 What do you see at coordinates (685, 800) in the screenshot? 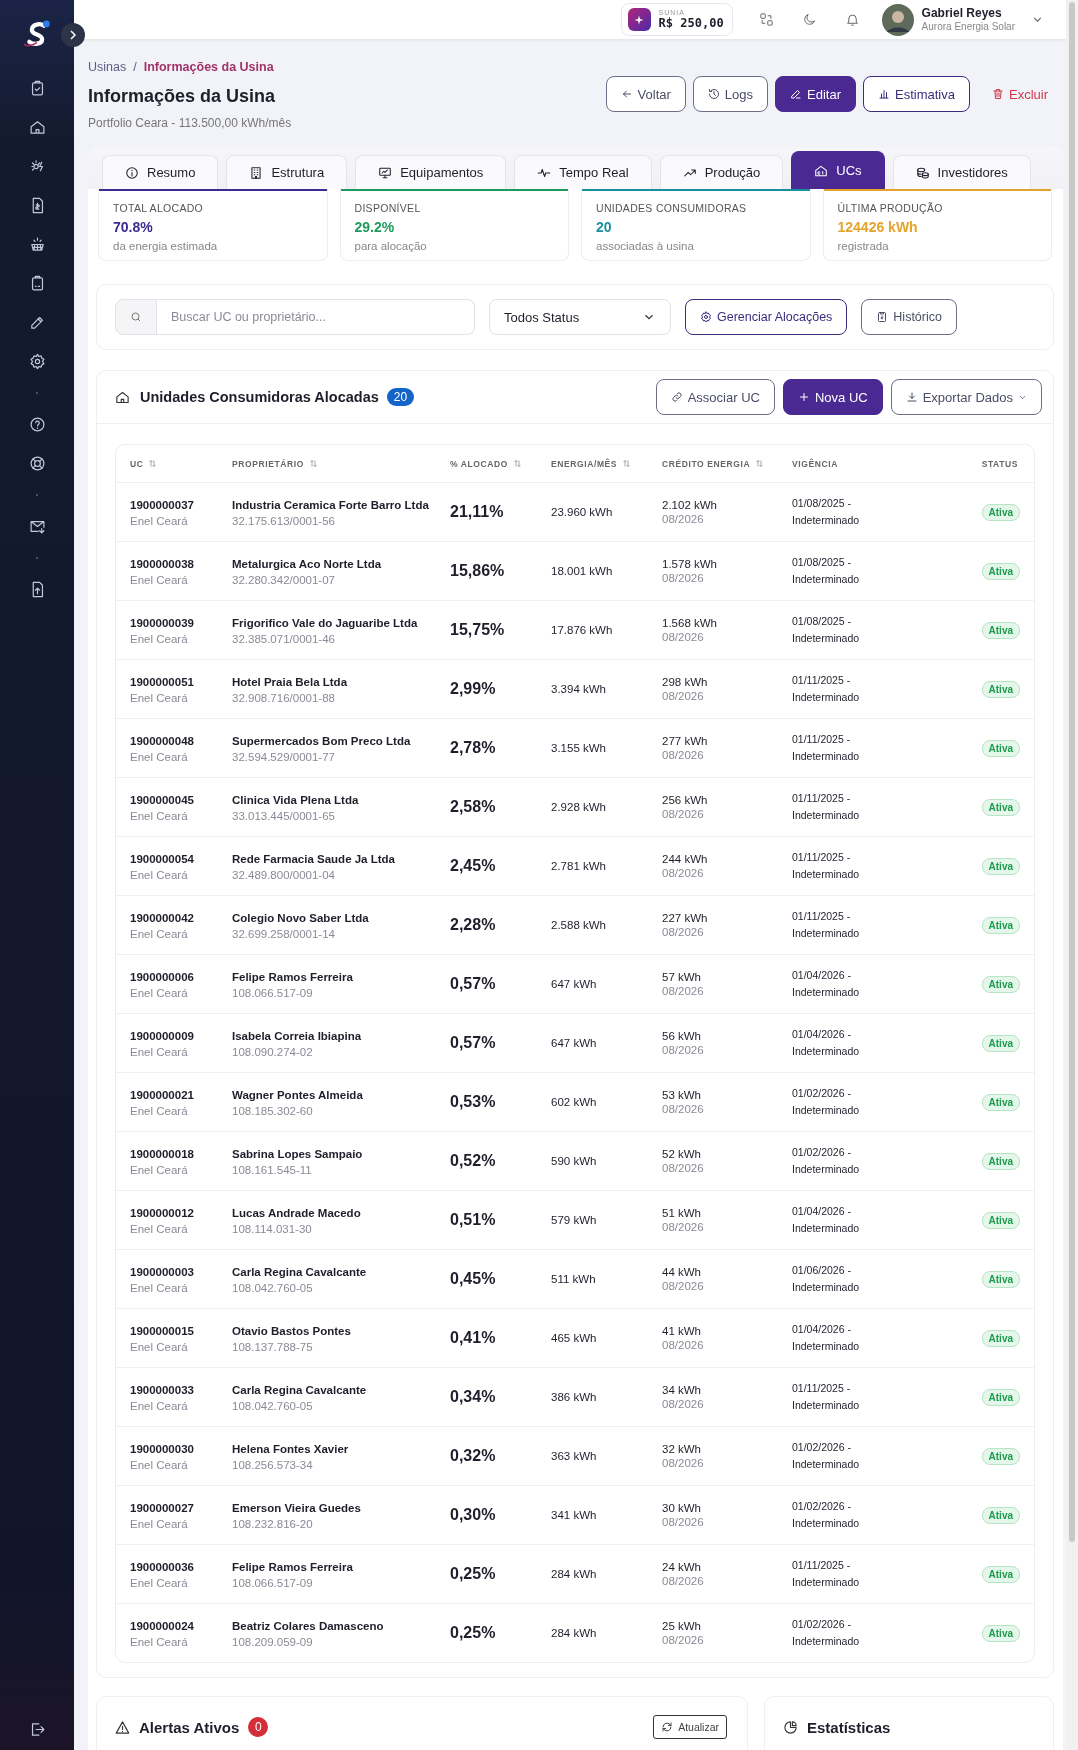
I see `energy-credit: 256 kWh` at bounding box center [685, 800].